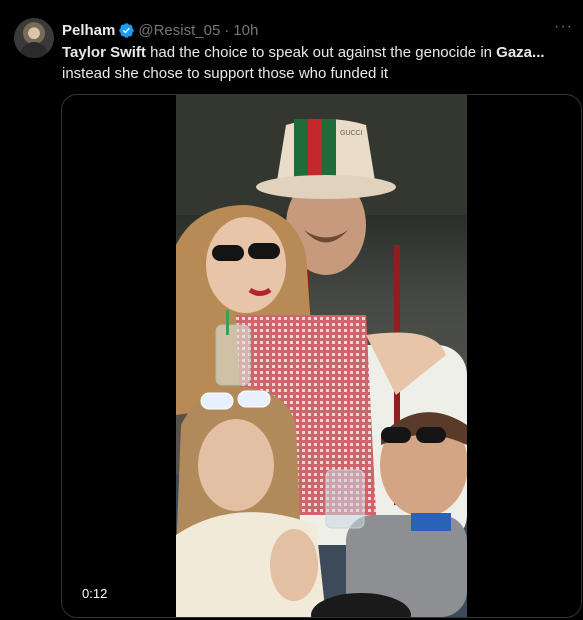  Describe the element at coordinates (95, 593) in the screenshot. I see `video-duration: 0:12` at that location.